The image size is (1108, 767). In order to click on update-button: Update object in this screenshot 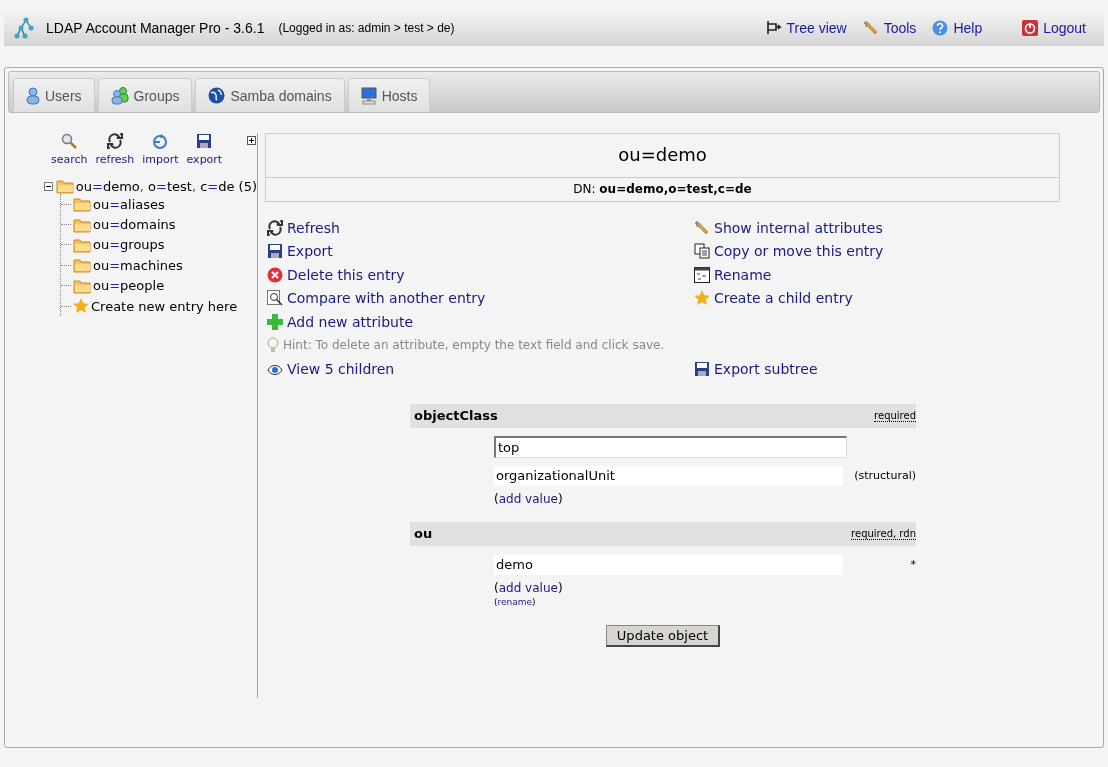, I will do `click(663, 635)`.